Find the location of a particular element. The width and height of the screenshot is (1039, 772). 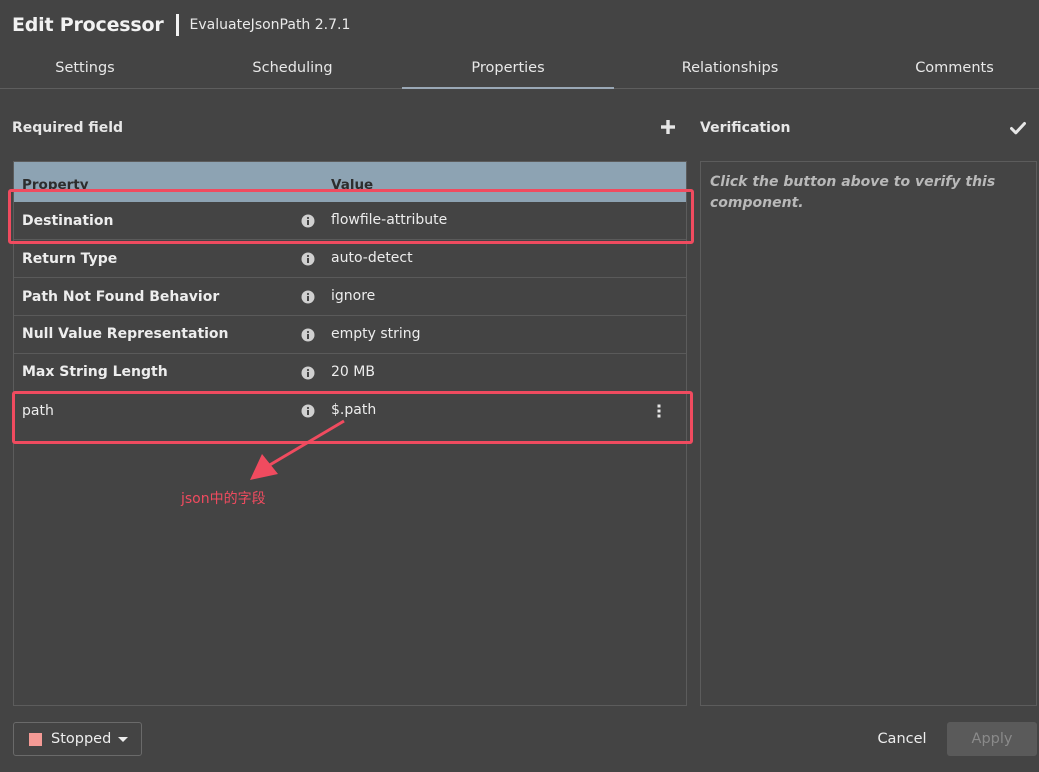

annotation-label: json中的字段 is located at coordinates (223, 499).